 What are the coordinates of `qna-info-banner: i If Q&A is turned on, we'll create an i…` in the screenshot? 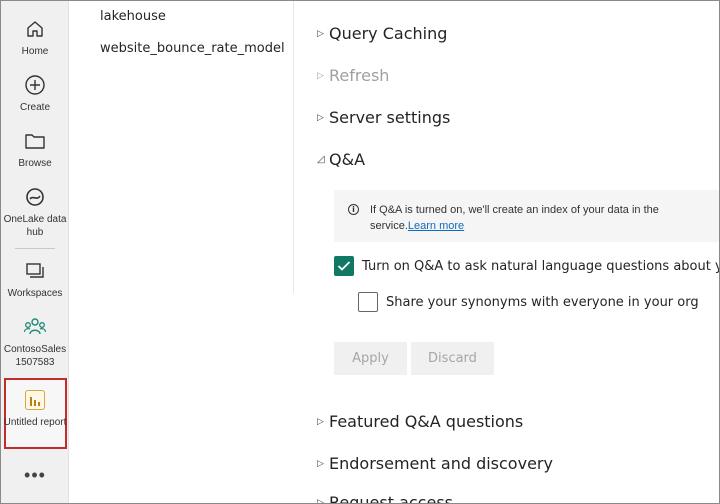 It's located at (526, 216).